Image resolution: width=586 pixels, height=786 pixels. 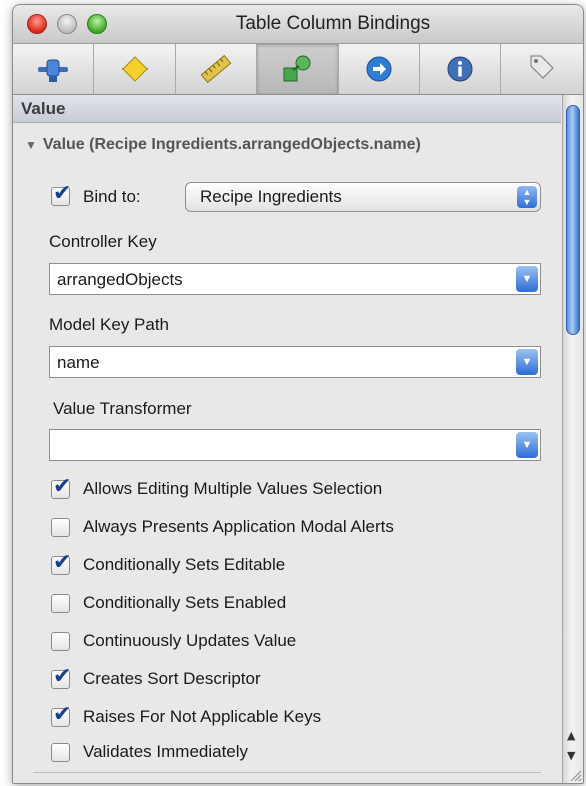 I want to click on attributes-icon, so click(x=53, y=70).